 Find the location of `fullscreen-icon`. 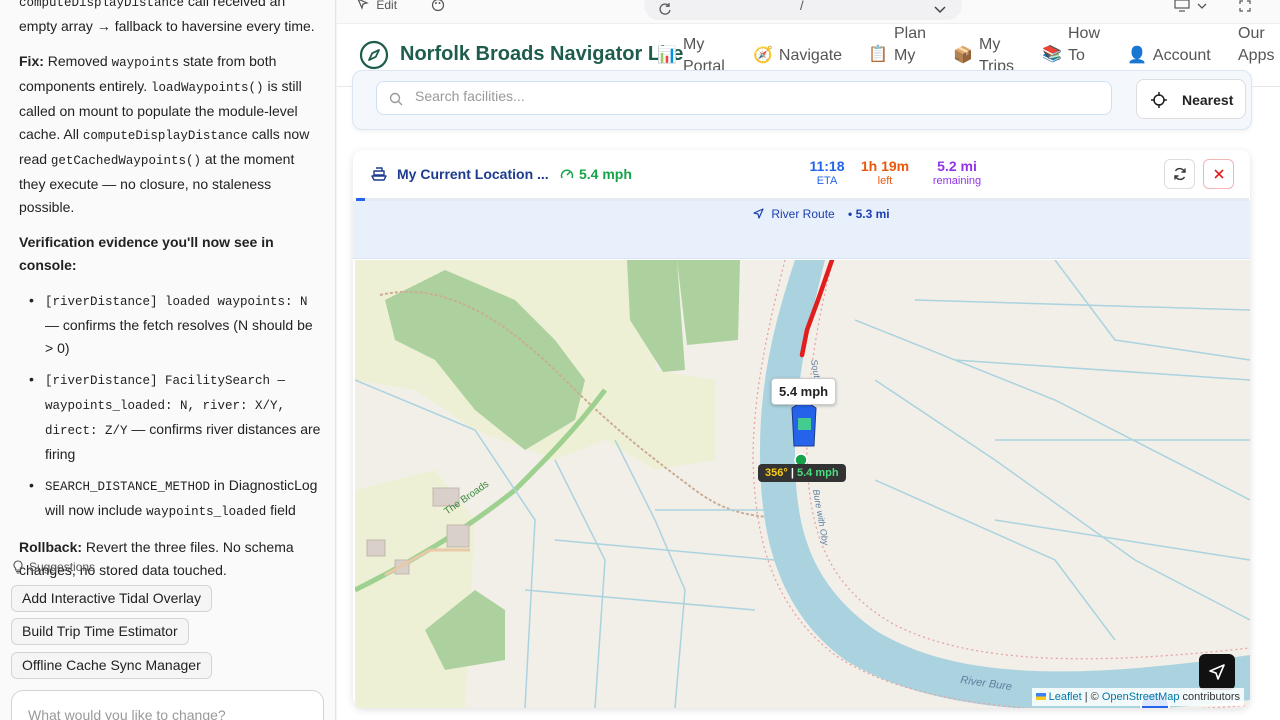

fullscreen-icon is located at coordinates (1245, 6).